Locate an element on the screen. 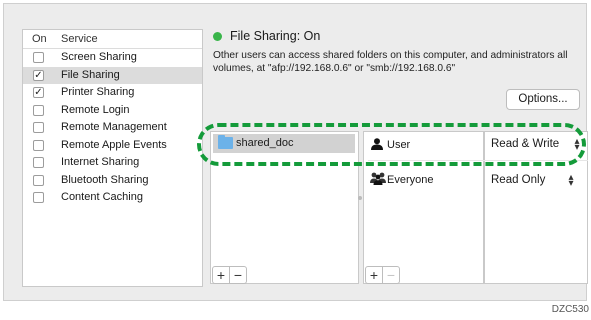 This screenshot has height=320, width=591. folder-add-remove-buttons: + − is located at coordinates (229, 275).